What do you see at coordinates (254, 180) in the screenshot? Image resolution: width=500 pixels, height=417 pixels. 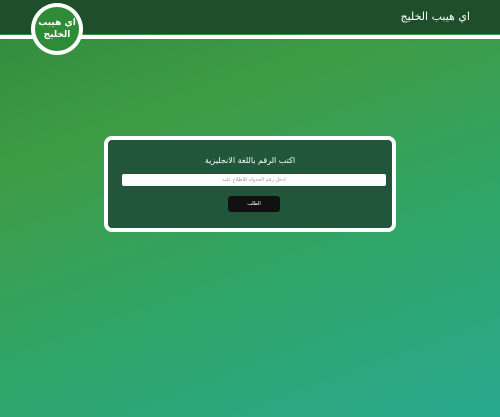 I see `code-input` at bounding box center [254, 180].